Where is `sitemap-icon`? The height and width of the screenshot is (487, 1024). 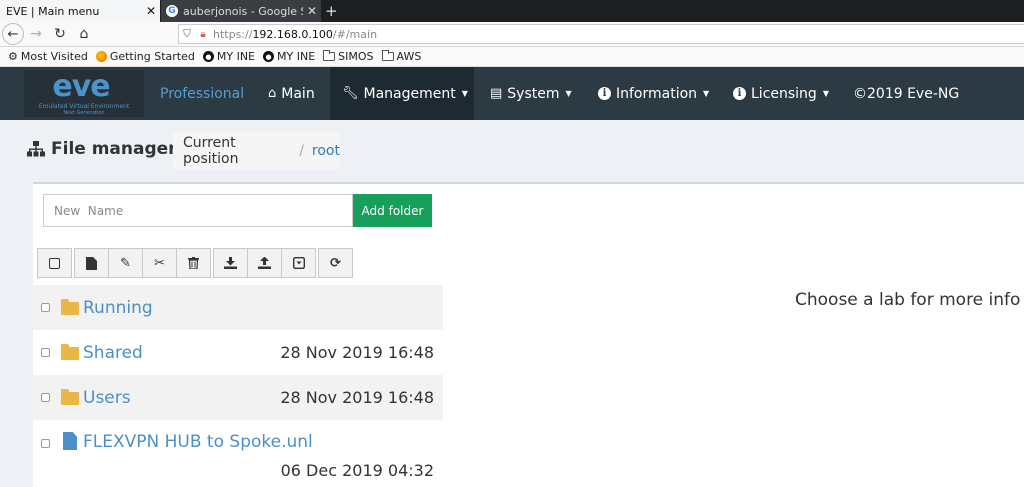
sitemap-icon is located at coordinates (36, 149).